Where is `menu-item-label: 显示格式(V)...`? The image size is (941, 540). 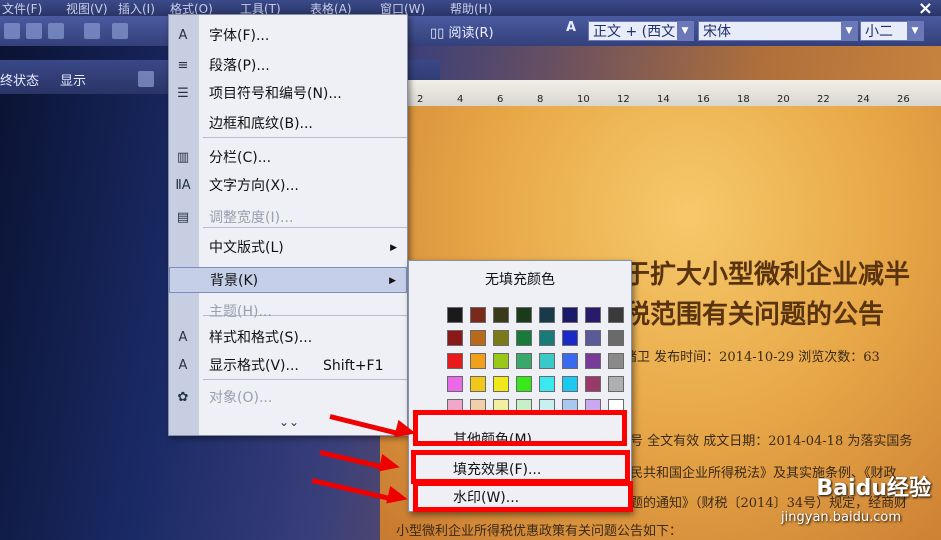
menu-item-label: 显示格式(V)... is located at coordinates (254, 366).